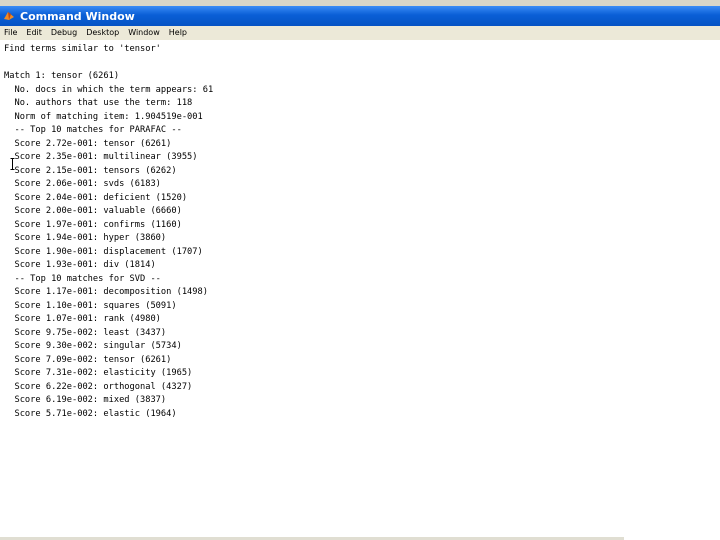 This screenshot has width=720, height=540. I want to click on console-line: Score 2.00e-001: valuable (6660), so click(93, 211).